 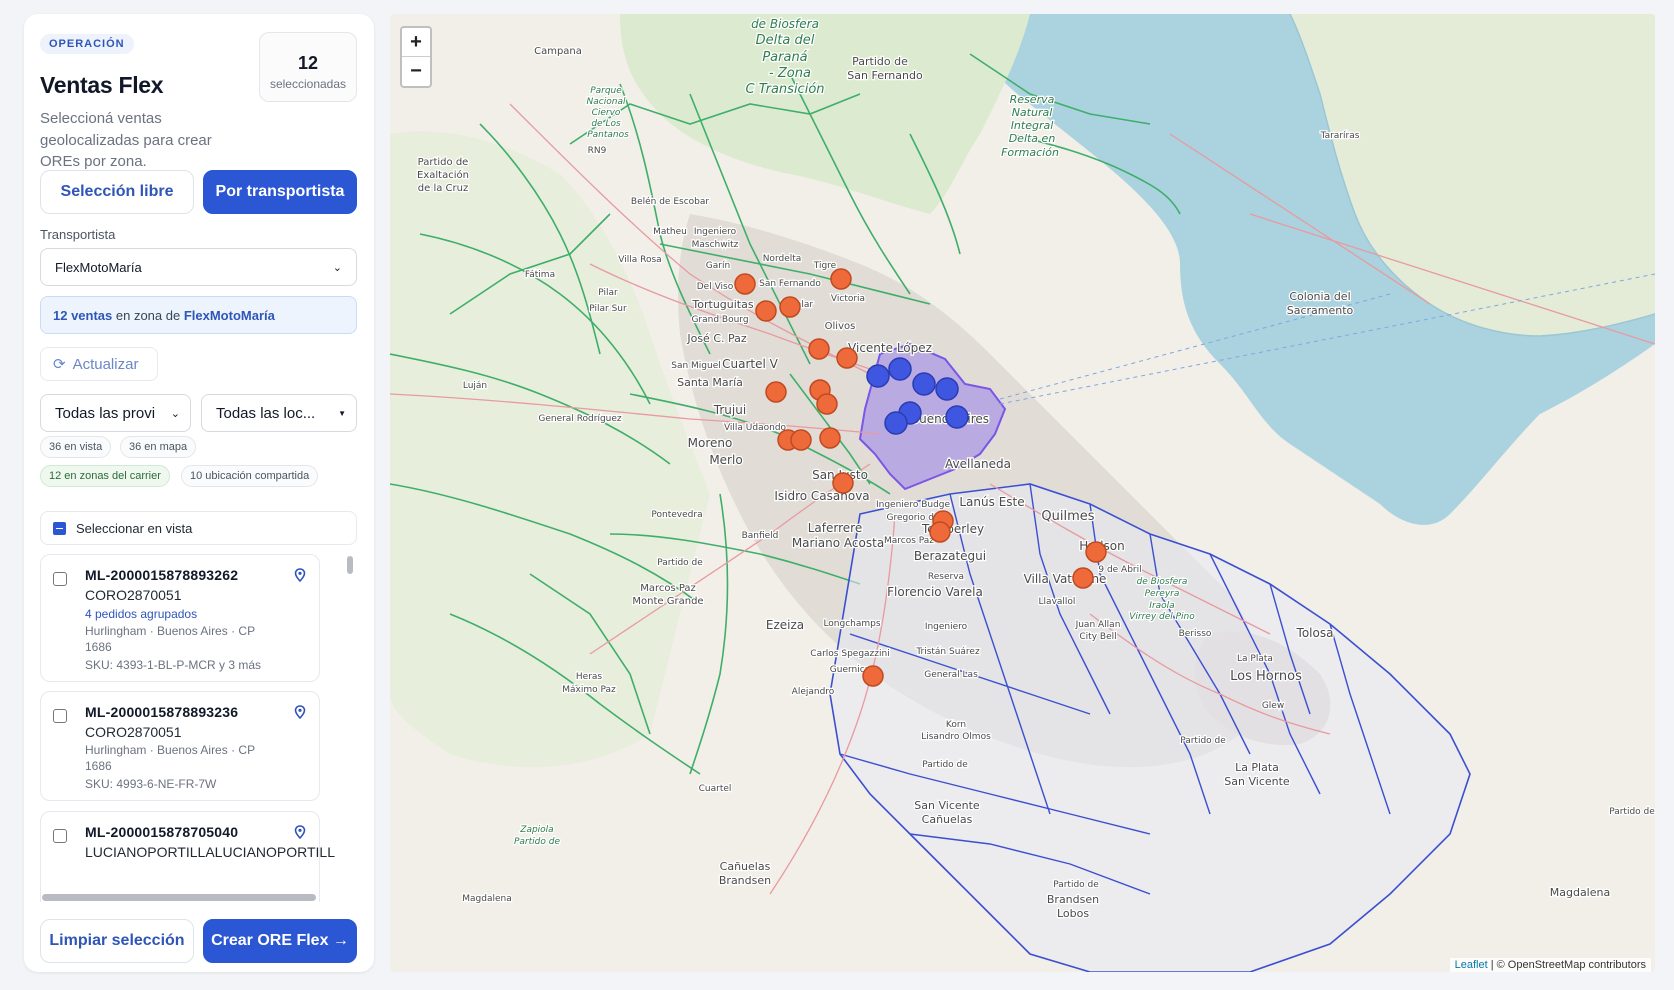 I want to click on map-place-label: Máximo Paz, so click(x=589, y=690).